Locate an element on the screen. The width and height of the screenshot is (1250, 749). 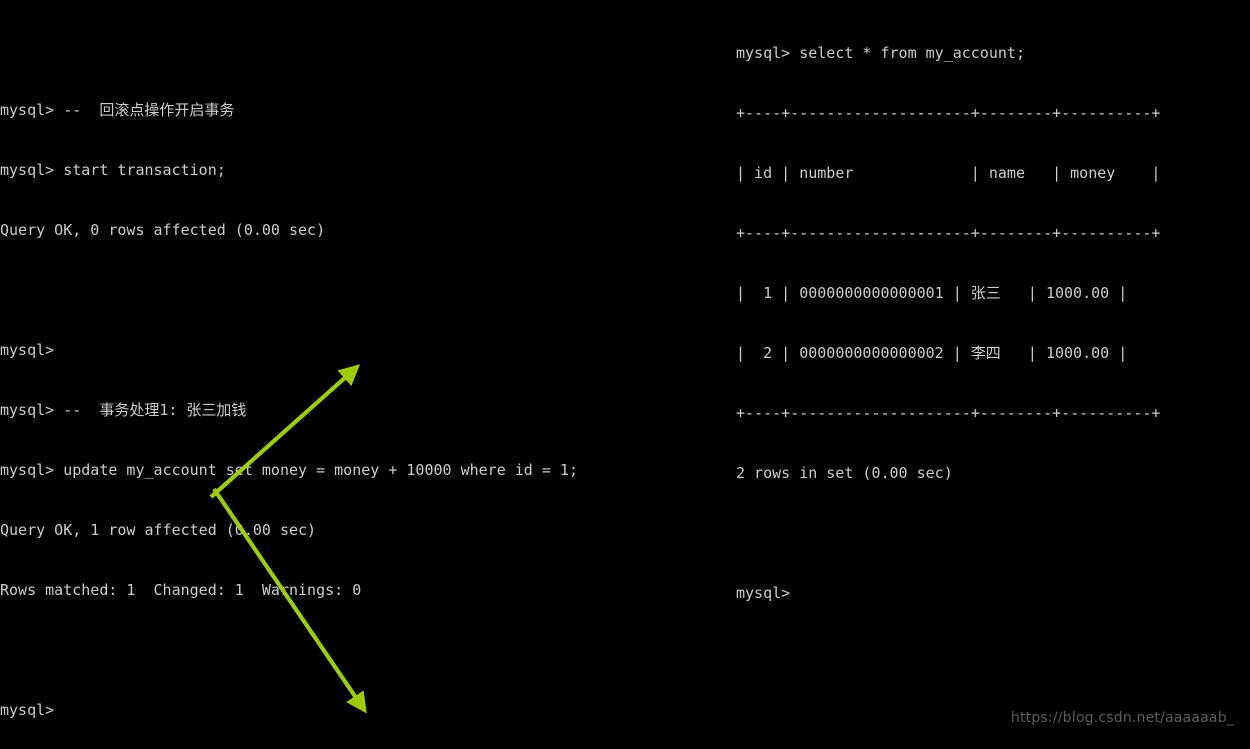
terminal-line: mysql> -- 回滚点操作开启事务 is located at coordinates (117, 110).